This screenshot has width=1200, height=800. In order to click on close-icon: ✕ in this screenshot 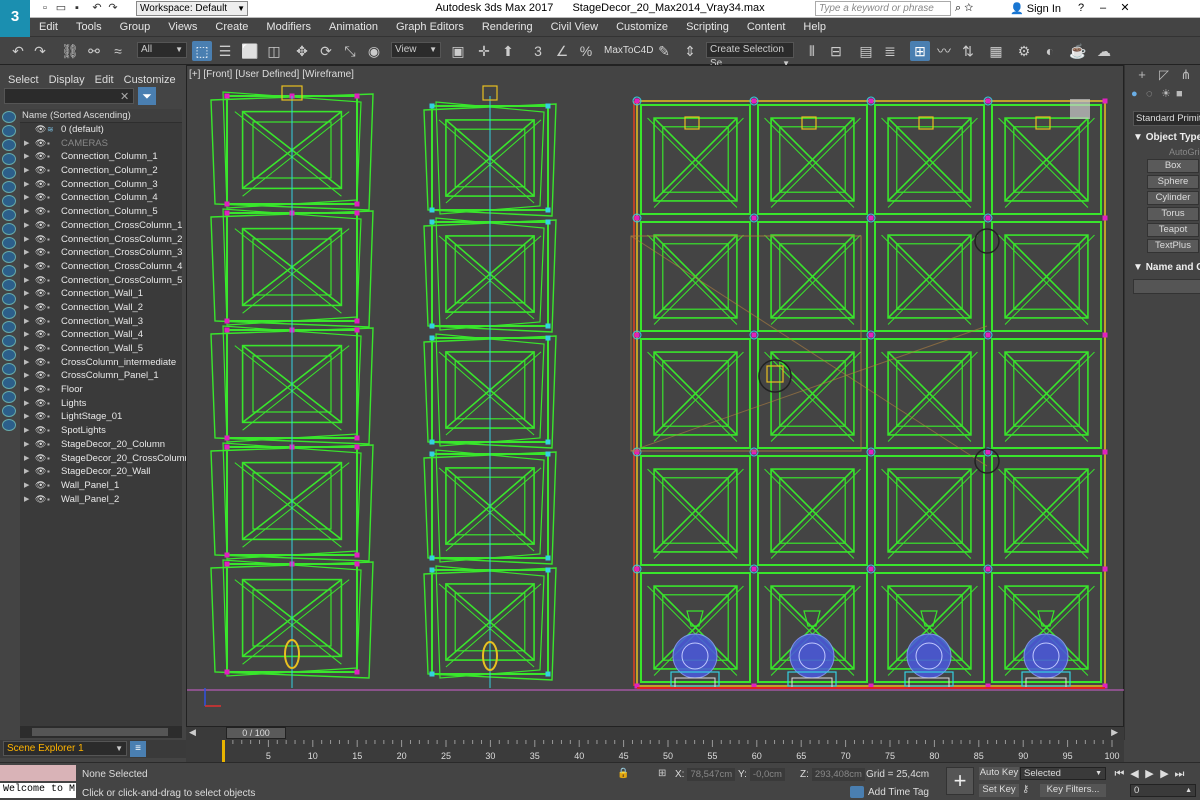, I will do `click(1125, 7)`.